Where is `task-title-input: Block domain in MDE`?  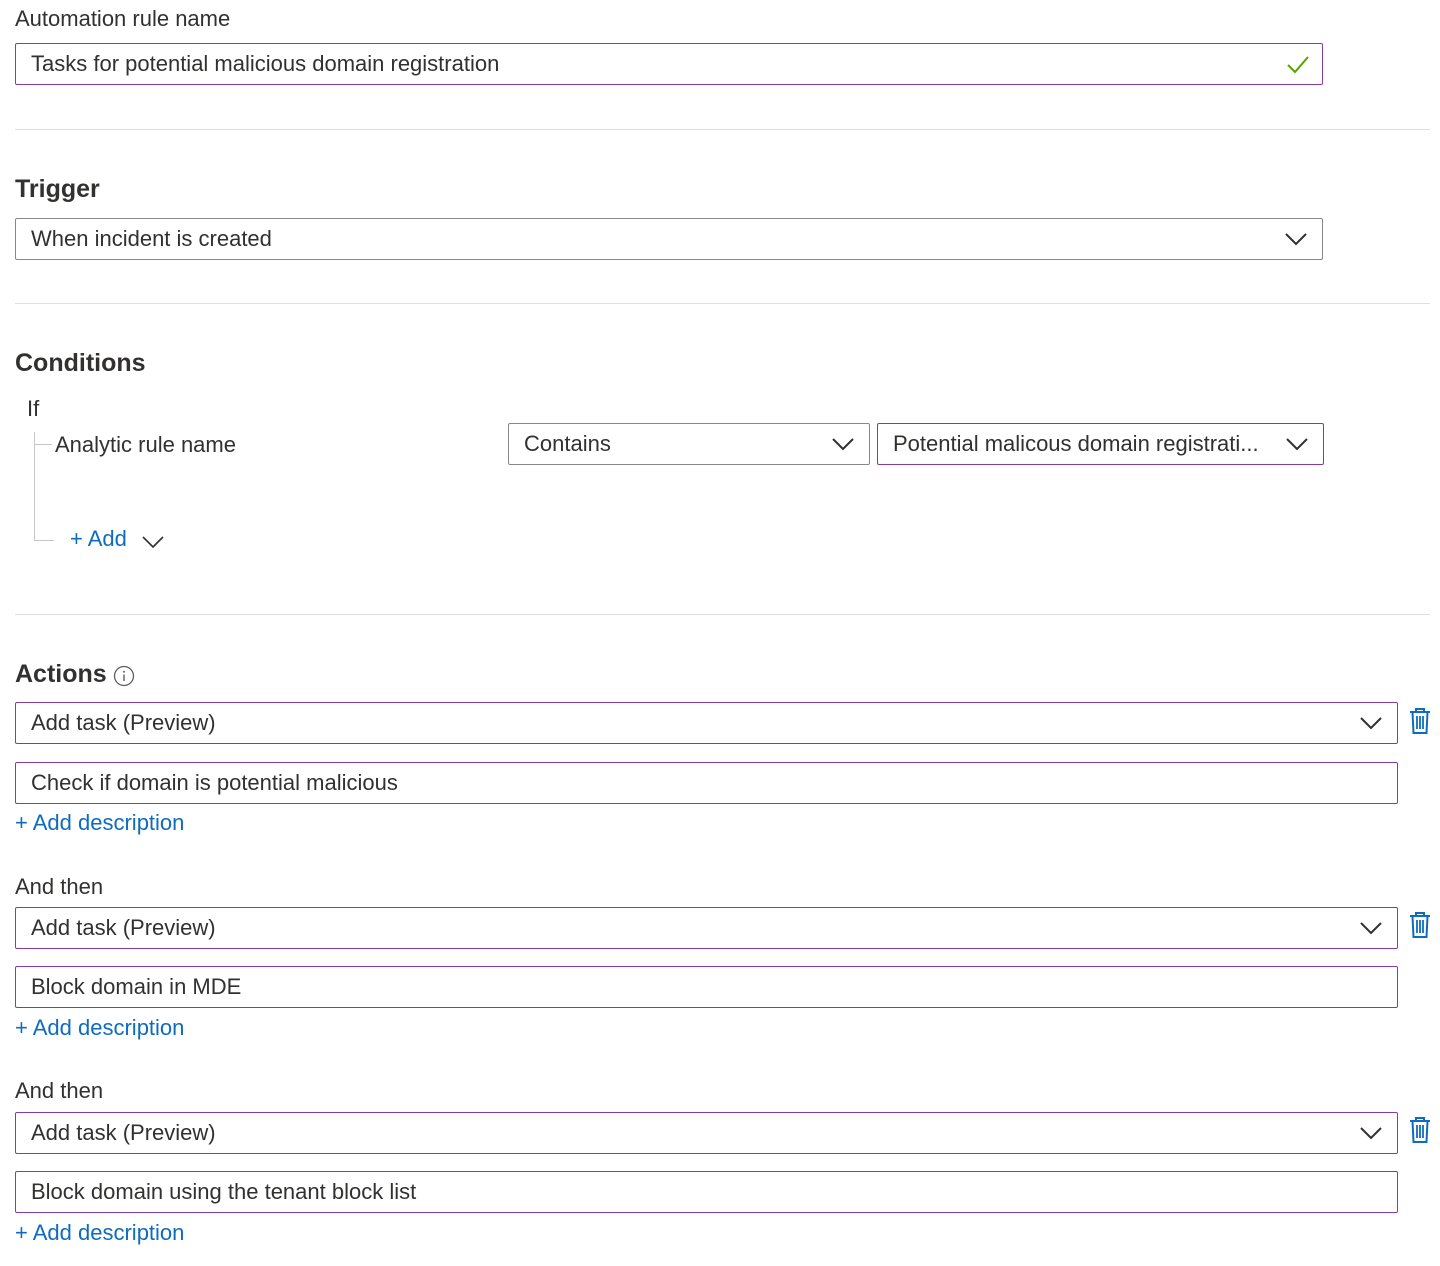 task-title-input: Block domain in MDE is located at coordinates (706, 987).